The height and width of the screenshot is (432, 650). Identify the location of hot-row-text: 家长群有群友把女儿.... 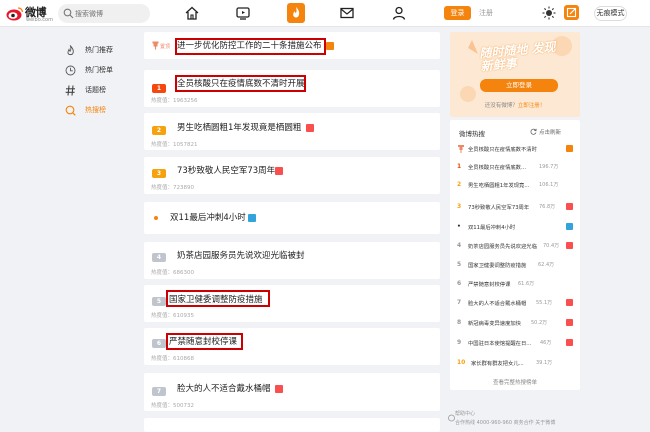
(497, 364).